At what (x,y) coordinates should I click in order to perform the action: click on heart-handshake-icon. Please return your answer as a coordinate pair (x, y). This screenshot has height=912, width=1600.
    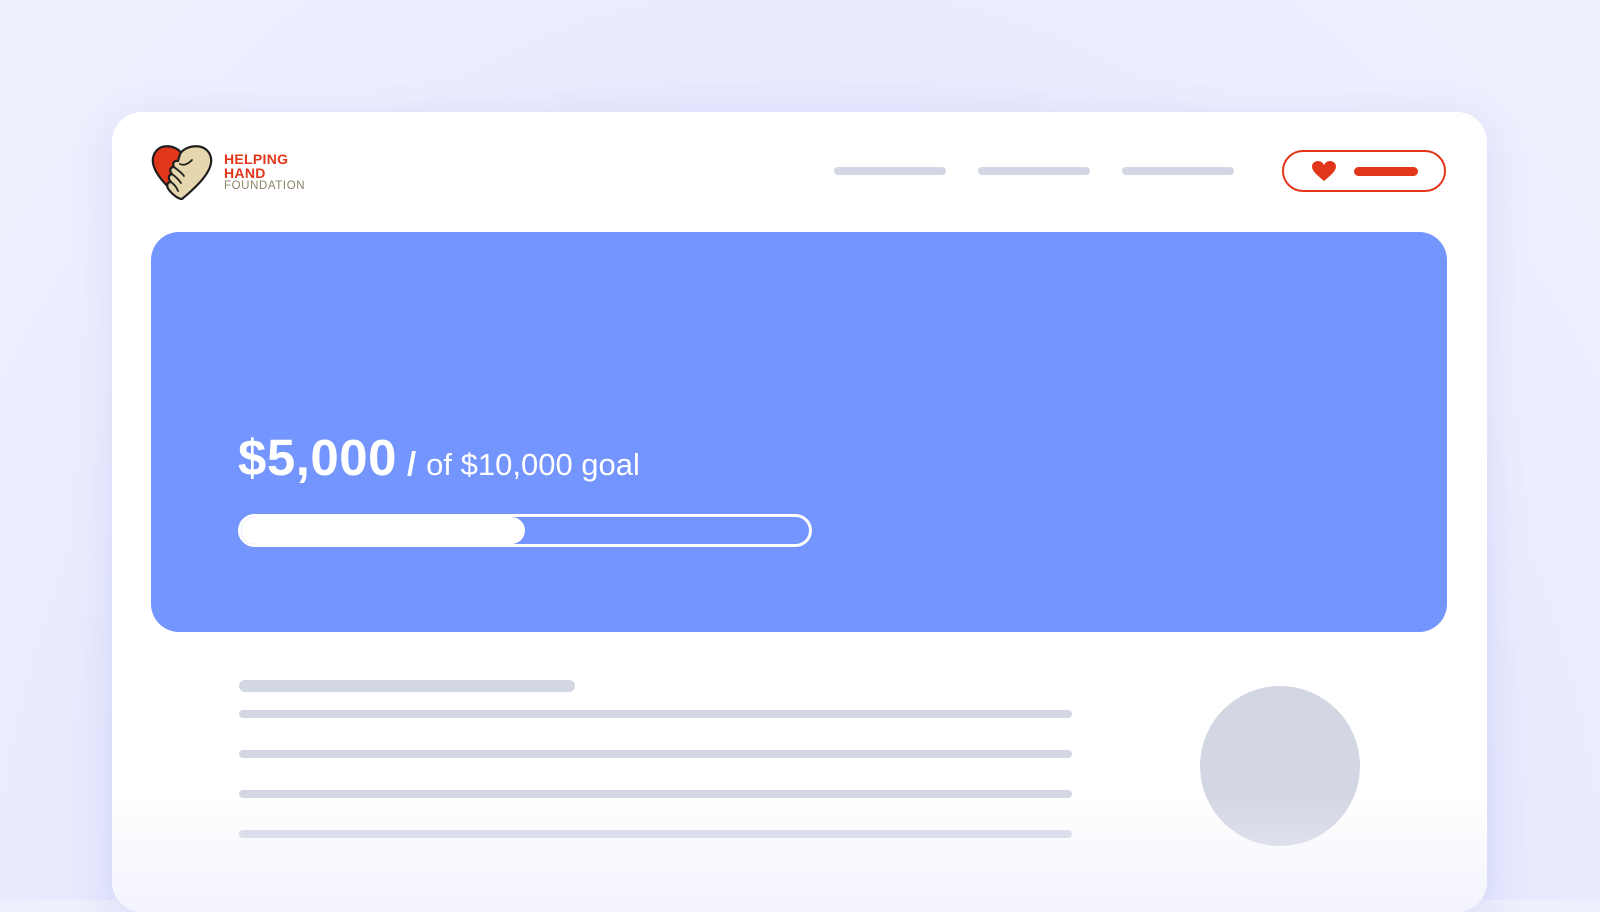
    Looking at the image, I should click on (182, 173).